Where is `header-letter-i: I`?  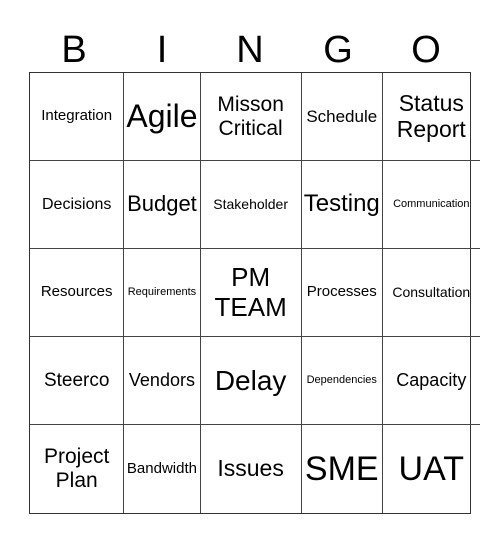
header-letter-i: I is located at coordinates (162, 50).